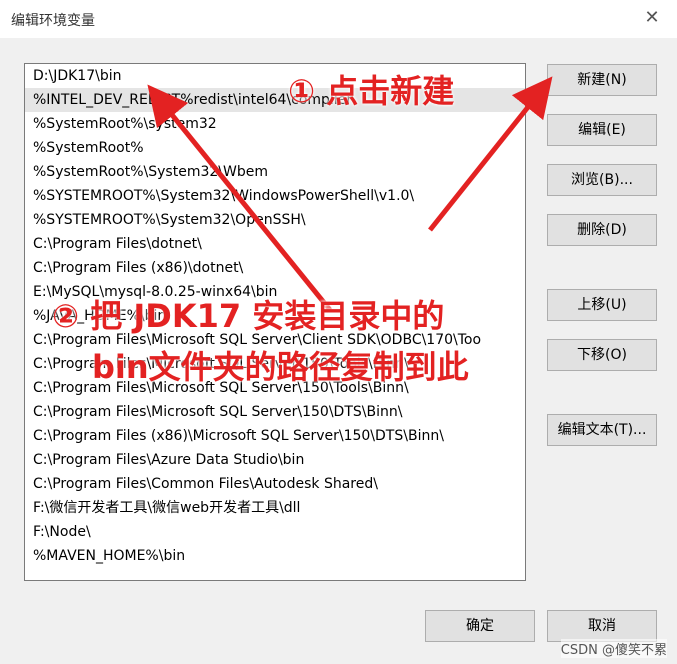 This screenshot has width=677, height=664. What do you see at coordinates (602, 305) in the screenshot?
I see `move-up-button: 上移(U)` at bounding box center [602, 305].